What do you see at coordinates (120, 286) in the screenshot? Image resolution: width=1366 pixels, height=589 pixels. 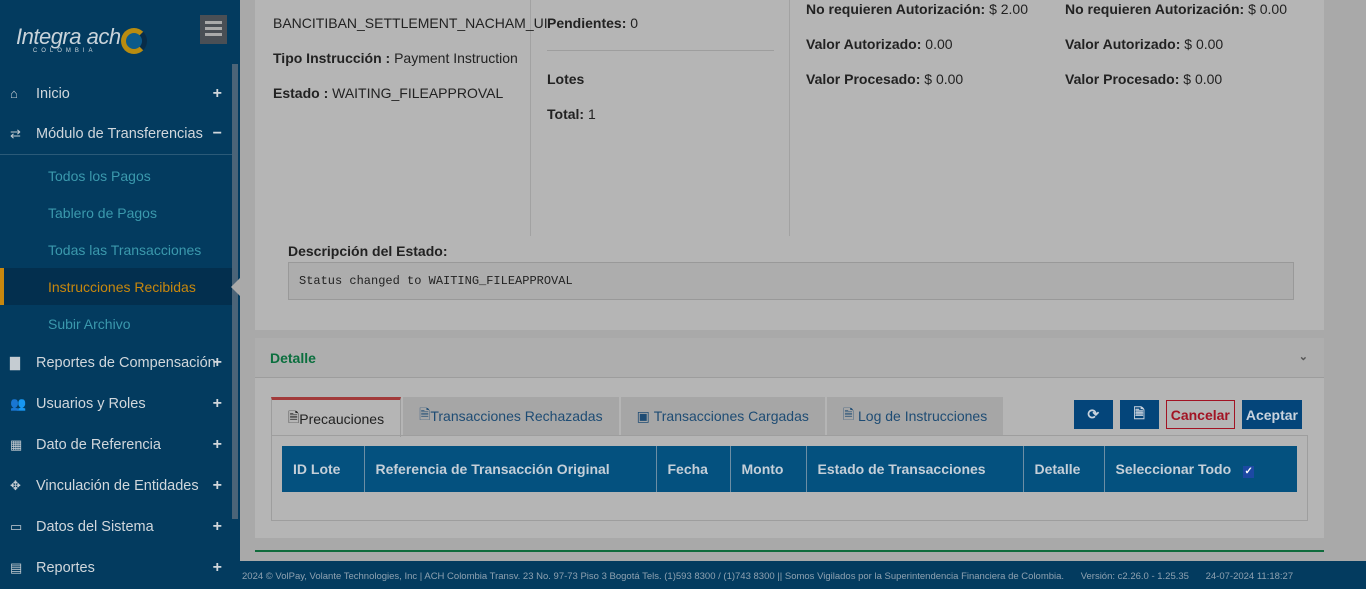 I see `subitem-instrucciones-recibidas: Instrucciones Recibidas` at bounding box center [120, 286].